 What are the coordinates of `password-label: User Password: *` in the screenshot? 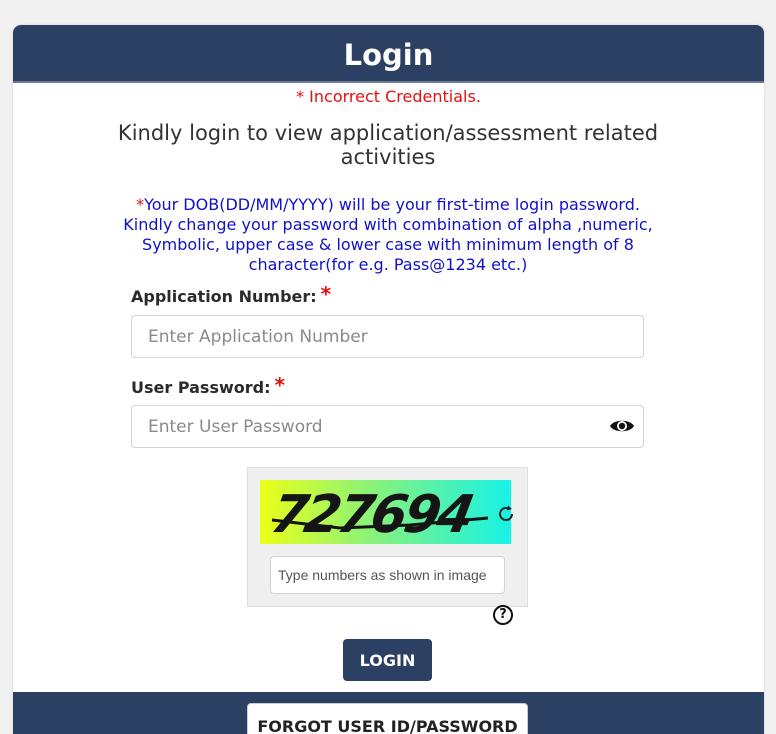 It's located at (208, 387).